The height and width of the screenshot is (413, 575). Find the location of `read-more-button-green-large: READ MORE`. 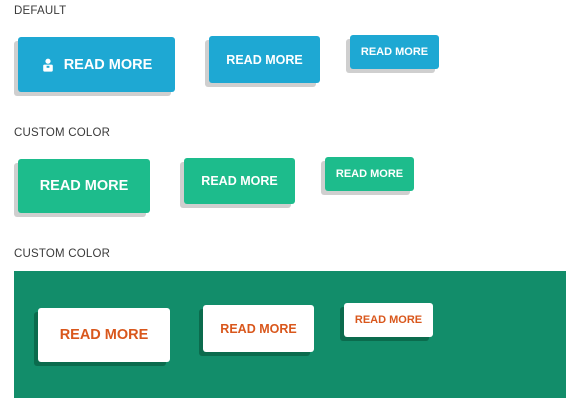

read-more-button-green-large: READ MORE is located at coordinates (84, 186).